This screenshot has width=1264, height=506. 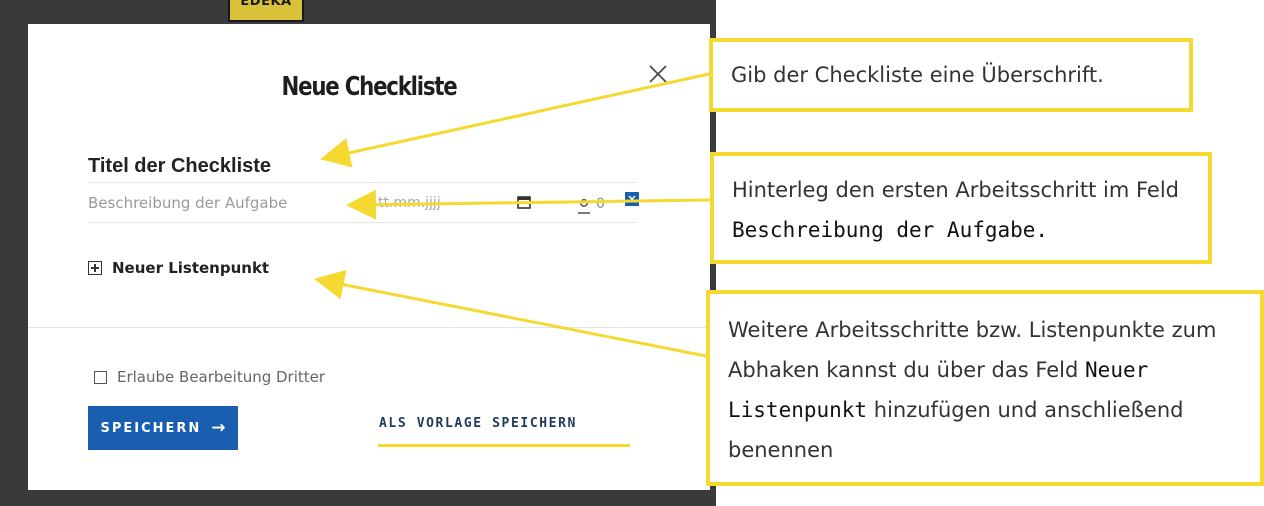 What do you see at coordinates (524, 202) in the screenshot?
I see `calendar-icon` at bounding box center [524, 202].